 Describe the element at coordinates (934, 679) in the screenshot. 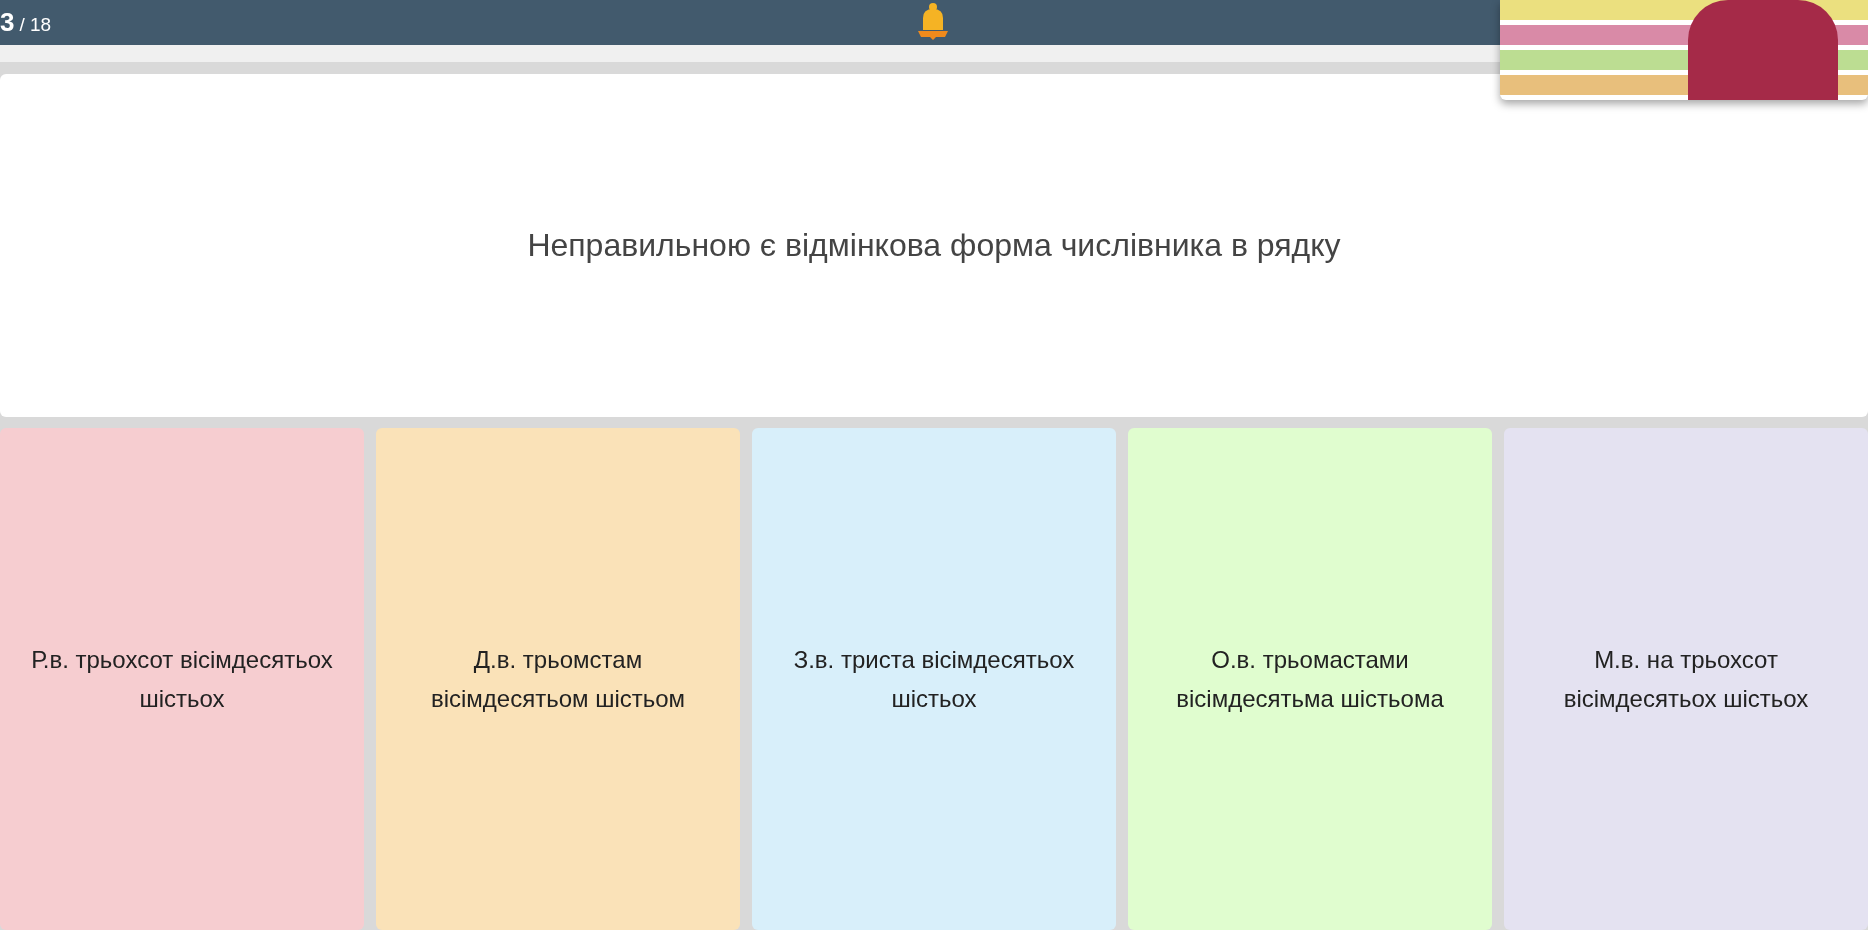

I see `answer-option: З.в. триста вісімдесятьох шістьох` at that location.